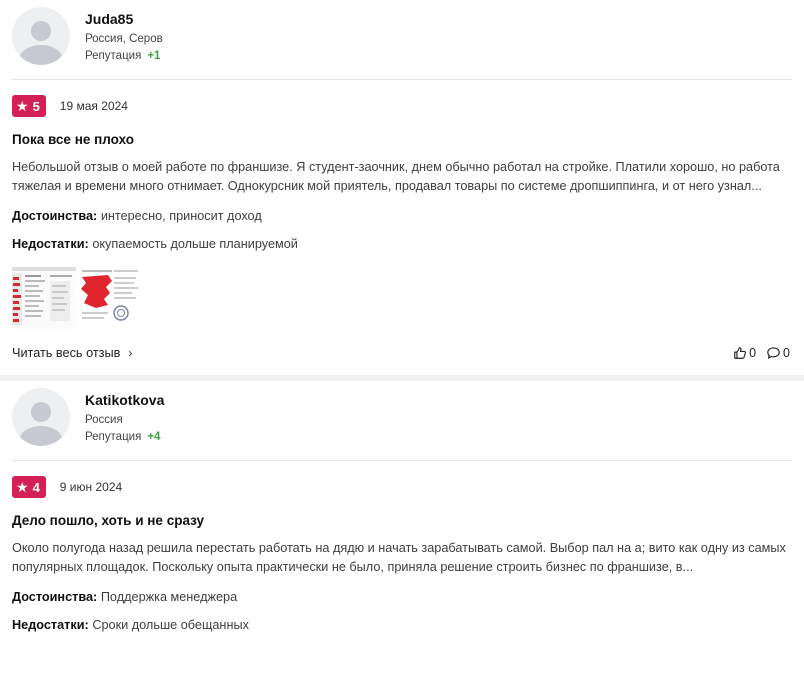 The image size is (804, 697). Describe the element at coordinates (170, 625) in the screenshot. I see `cons-text: Сроки дольше обещанных` at that location.